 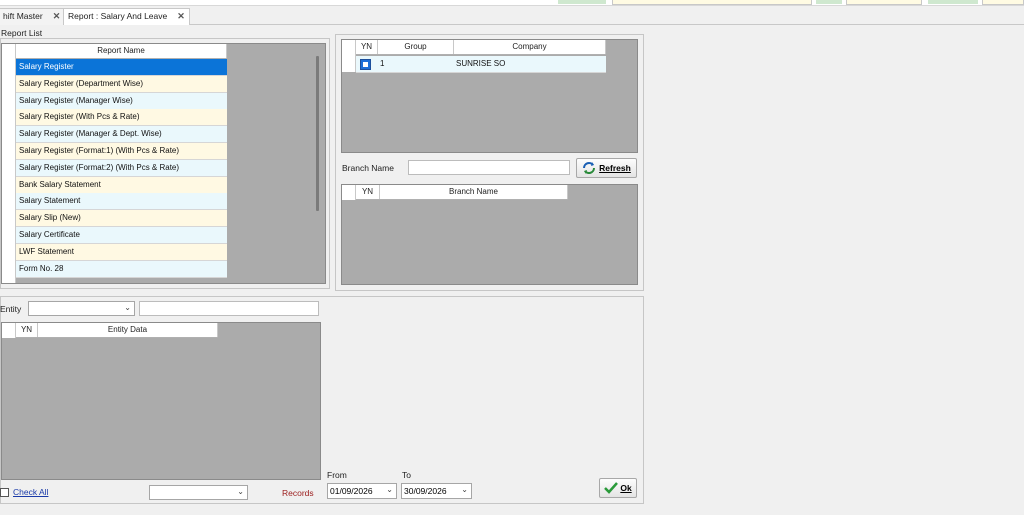 I want to click on tab-report-salary-and-leave: Report : Salary And Leave ✕, so click(x=126, y=16).